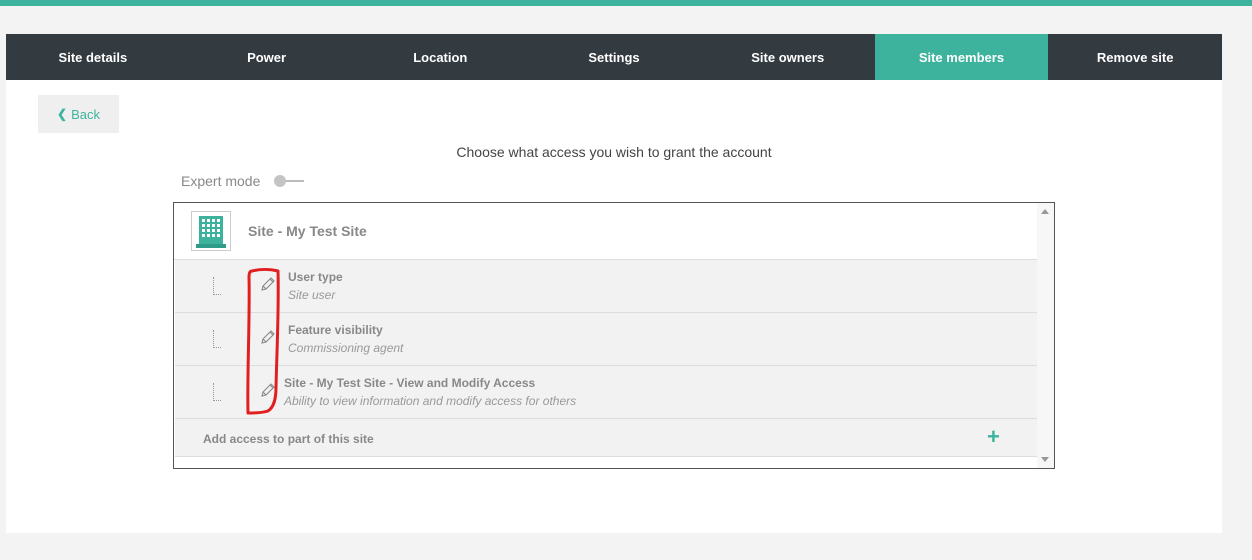  I want to click on row-subtitle: Site user, so click(312, 295).